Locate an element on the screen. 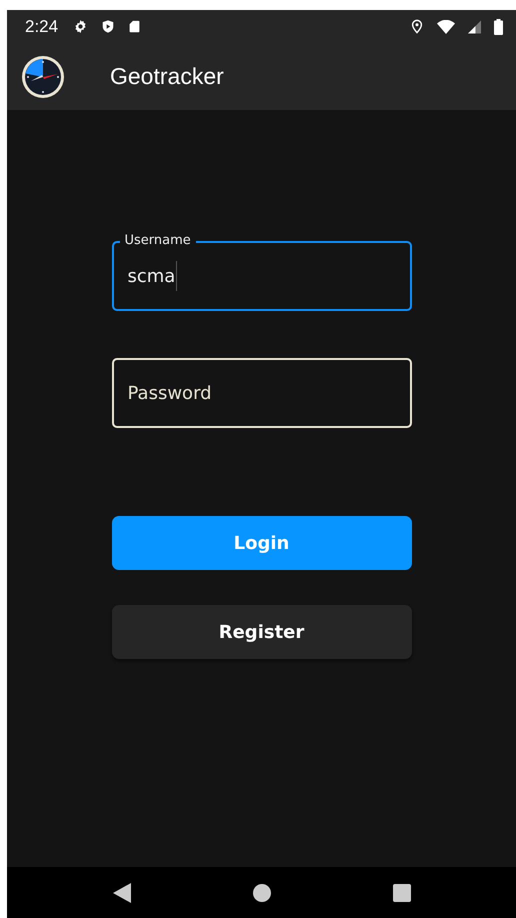  sd-card-icon is located at coordinates (135, 26).